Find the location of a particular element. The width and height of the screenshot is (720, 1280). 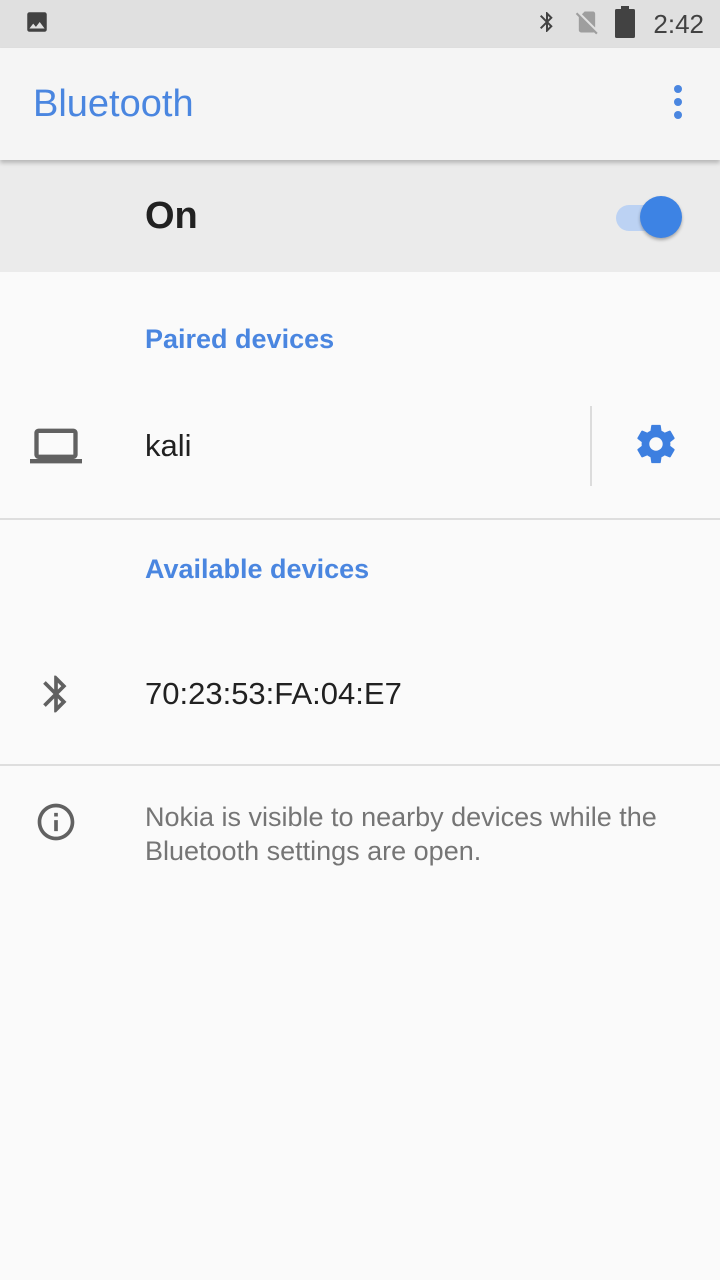

available-device-name: 70:23:53:FA:04:E7 is located at coordinates (273, 693).